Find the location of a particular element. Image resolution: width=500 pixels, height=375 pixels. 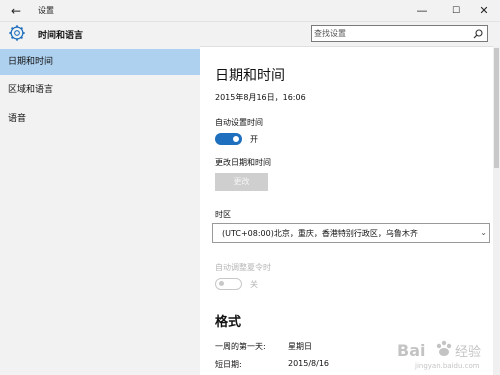

sidebar-item-speech: 语音 is located at coordinates (100, 119).